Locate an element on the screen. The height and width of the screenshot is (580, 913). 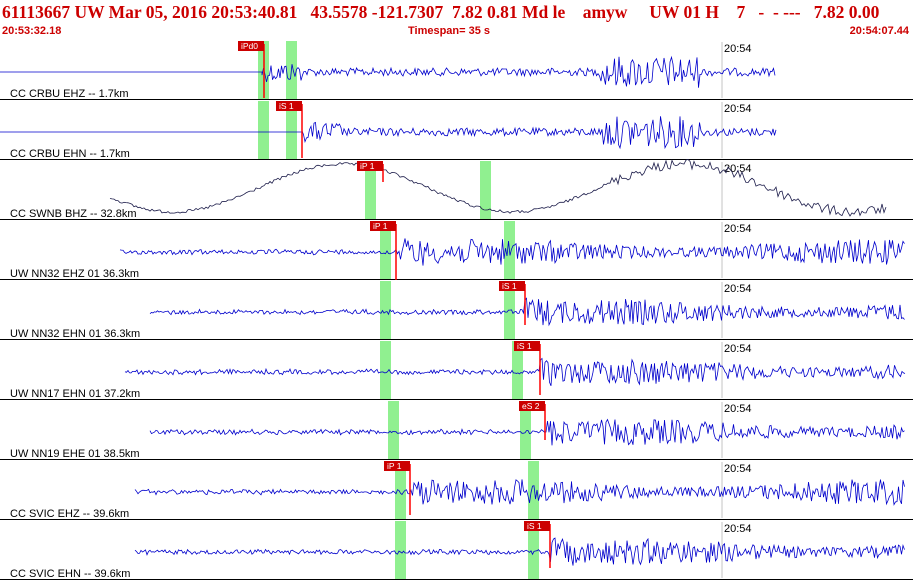
channel-row: 20:54 iS 1 UW NN17 EHN 01 37.2km is located at coordinates (456, 370).